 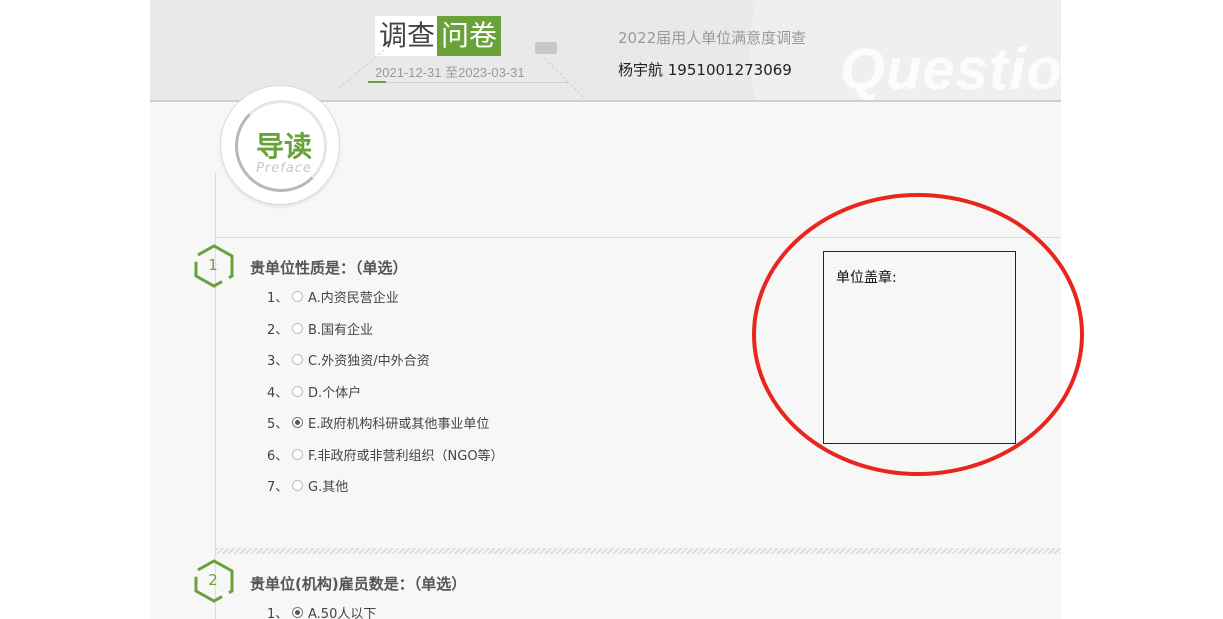 What do you see at coordinates (468, 82) in the screenshot?
I see `divider` at bounding box center [468, 82].